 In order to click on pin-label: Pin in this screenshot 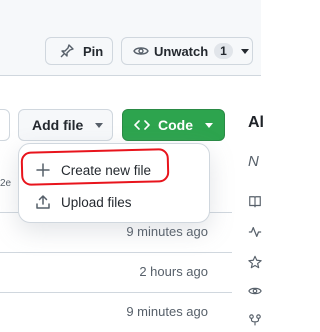, I will do `click(93, 51)`.